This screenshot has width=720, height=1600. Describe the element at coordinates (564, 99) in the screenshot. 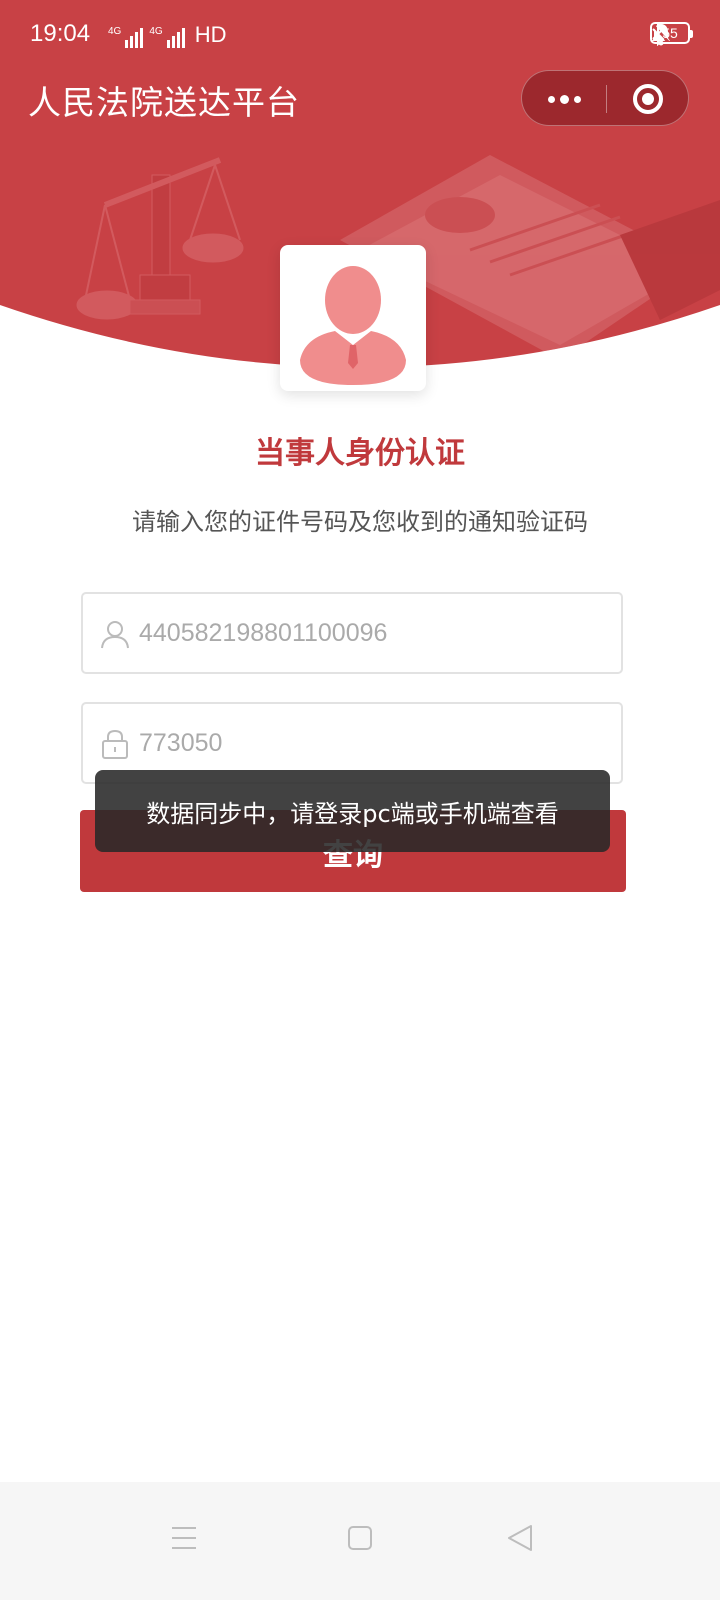

I see `more-button` at that location.